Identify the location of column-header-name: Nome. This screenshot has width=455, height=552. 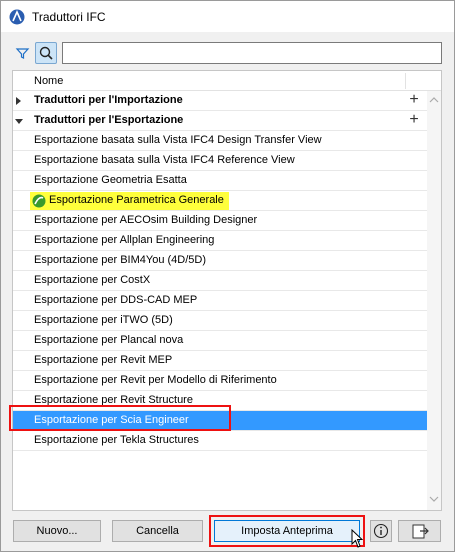
(48, 81).